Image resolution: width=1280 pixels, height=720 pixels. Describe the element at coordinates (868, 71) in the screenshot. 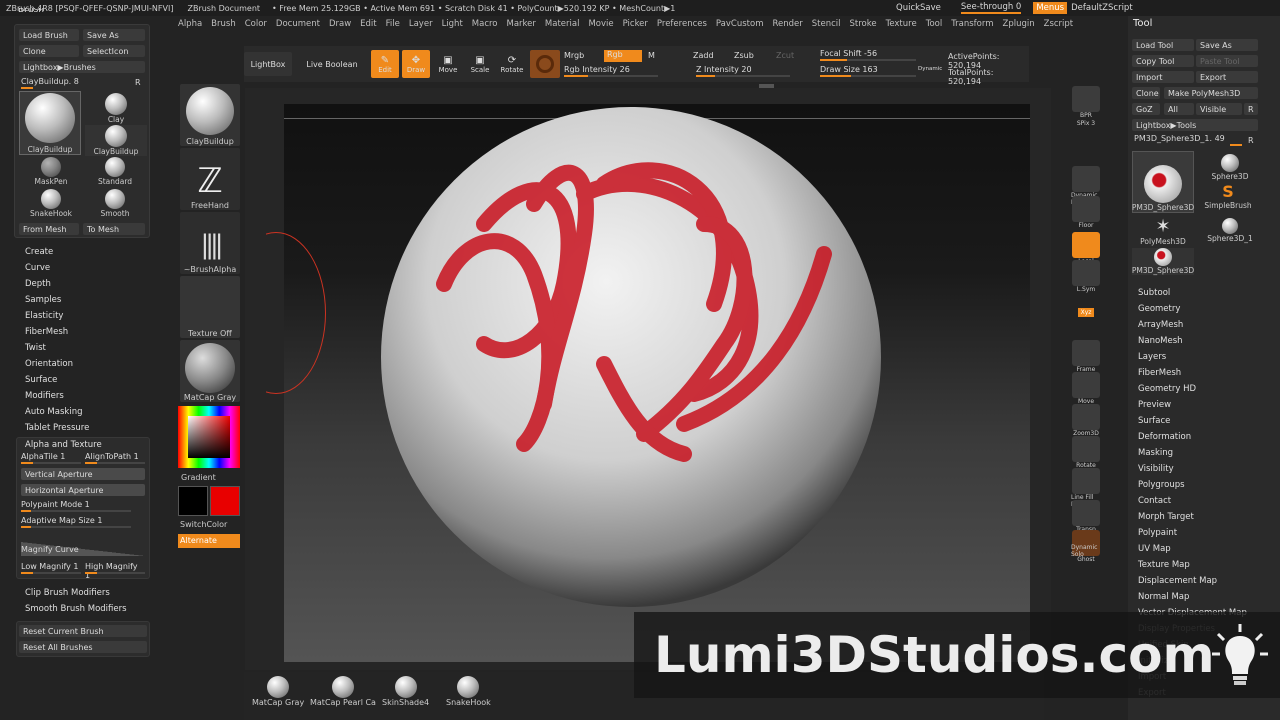

I see `draw-size-slider: Draw Size 163` at that location.